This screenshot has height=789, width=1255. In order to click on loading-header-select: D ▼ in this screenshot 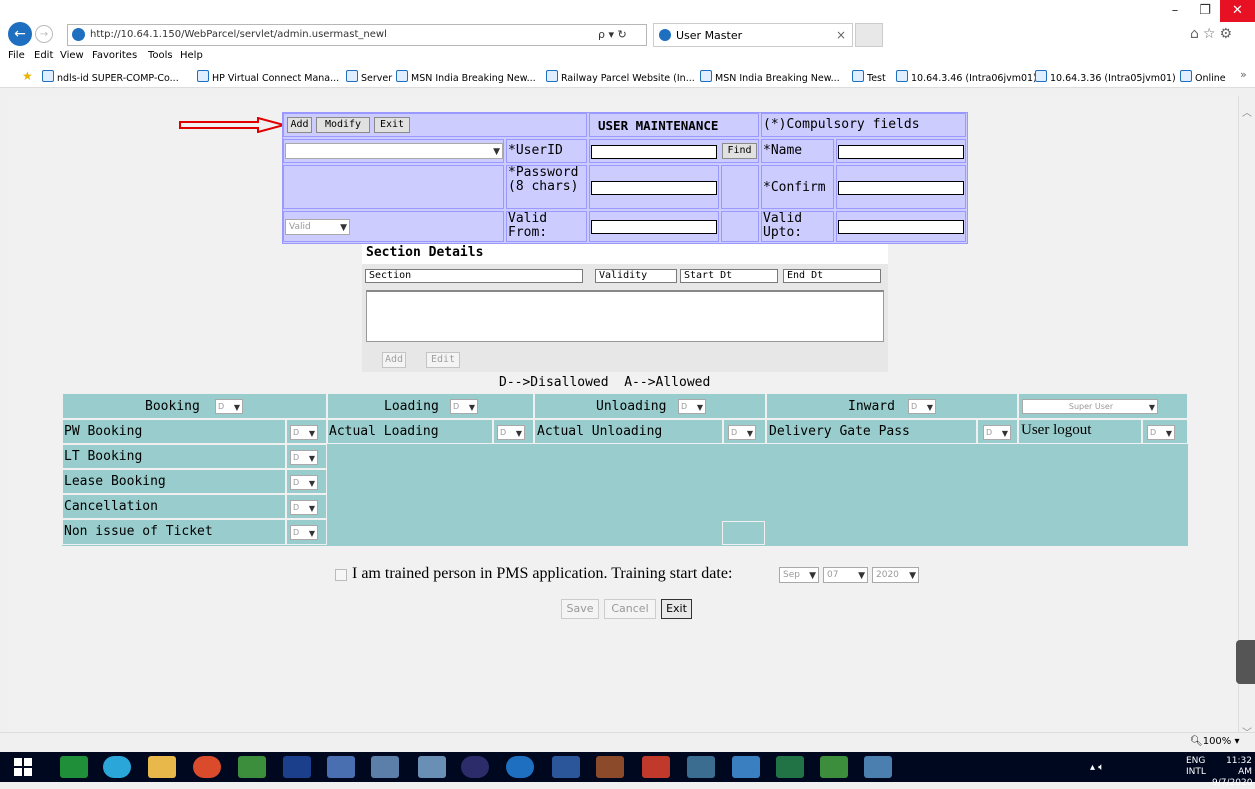, I will do `click(464, 406)`.